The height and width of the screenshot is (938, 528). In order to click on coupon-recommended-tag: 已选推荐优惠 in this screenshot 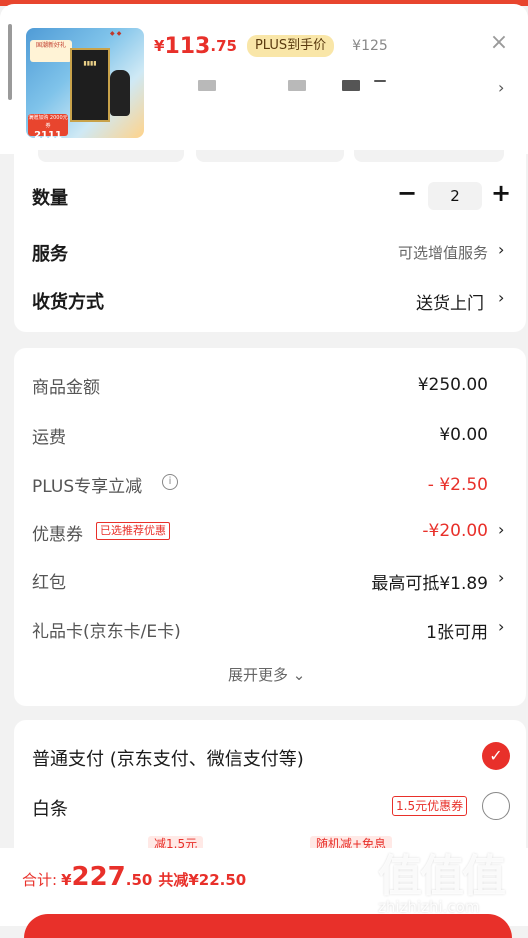, I will do `click(133, 531)`.